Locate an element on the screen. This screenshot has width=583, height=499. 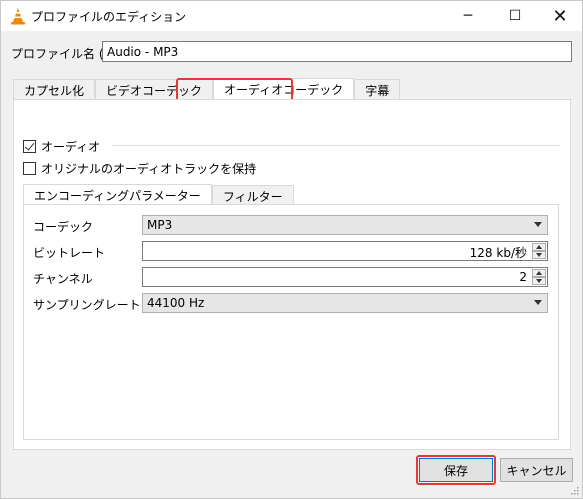
window-title: プロファイルのエディション is located at coordinates (109, 17).